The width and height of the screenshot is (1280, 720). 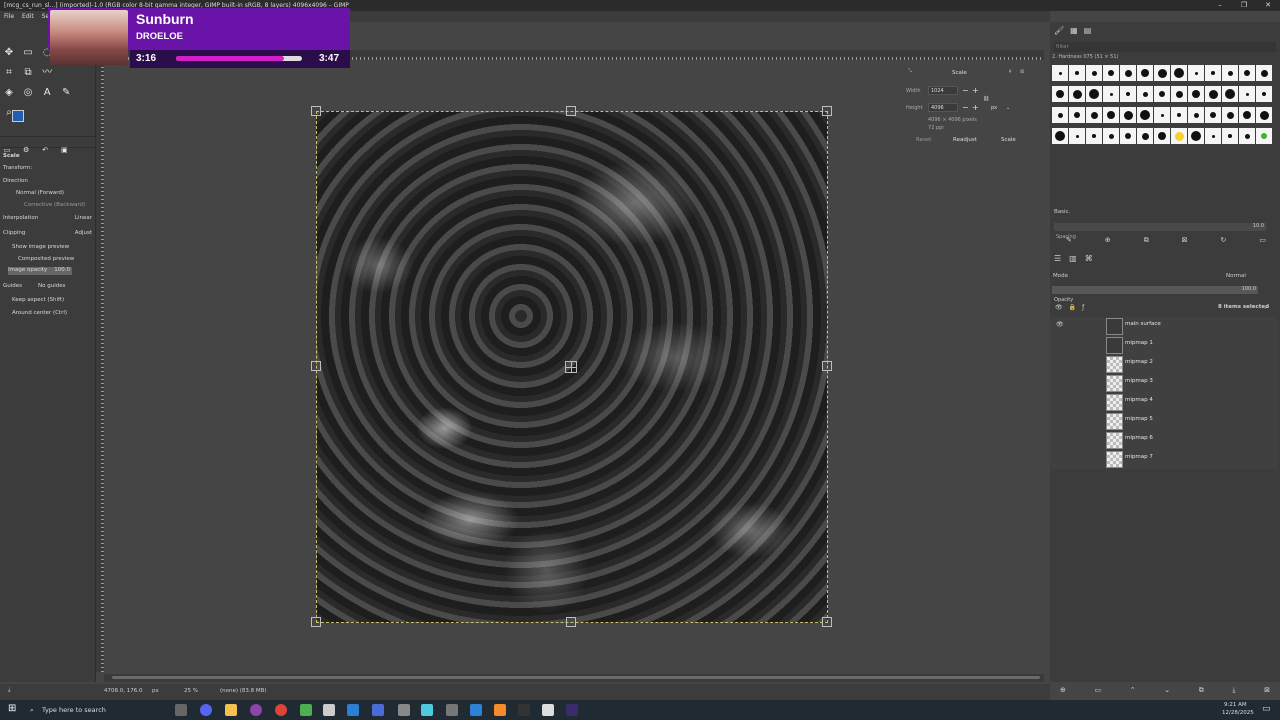 I want to click on show-preview-checkbox: Show image preview, so click(x=40, y=247).